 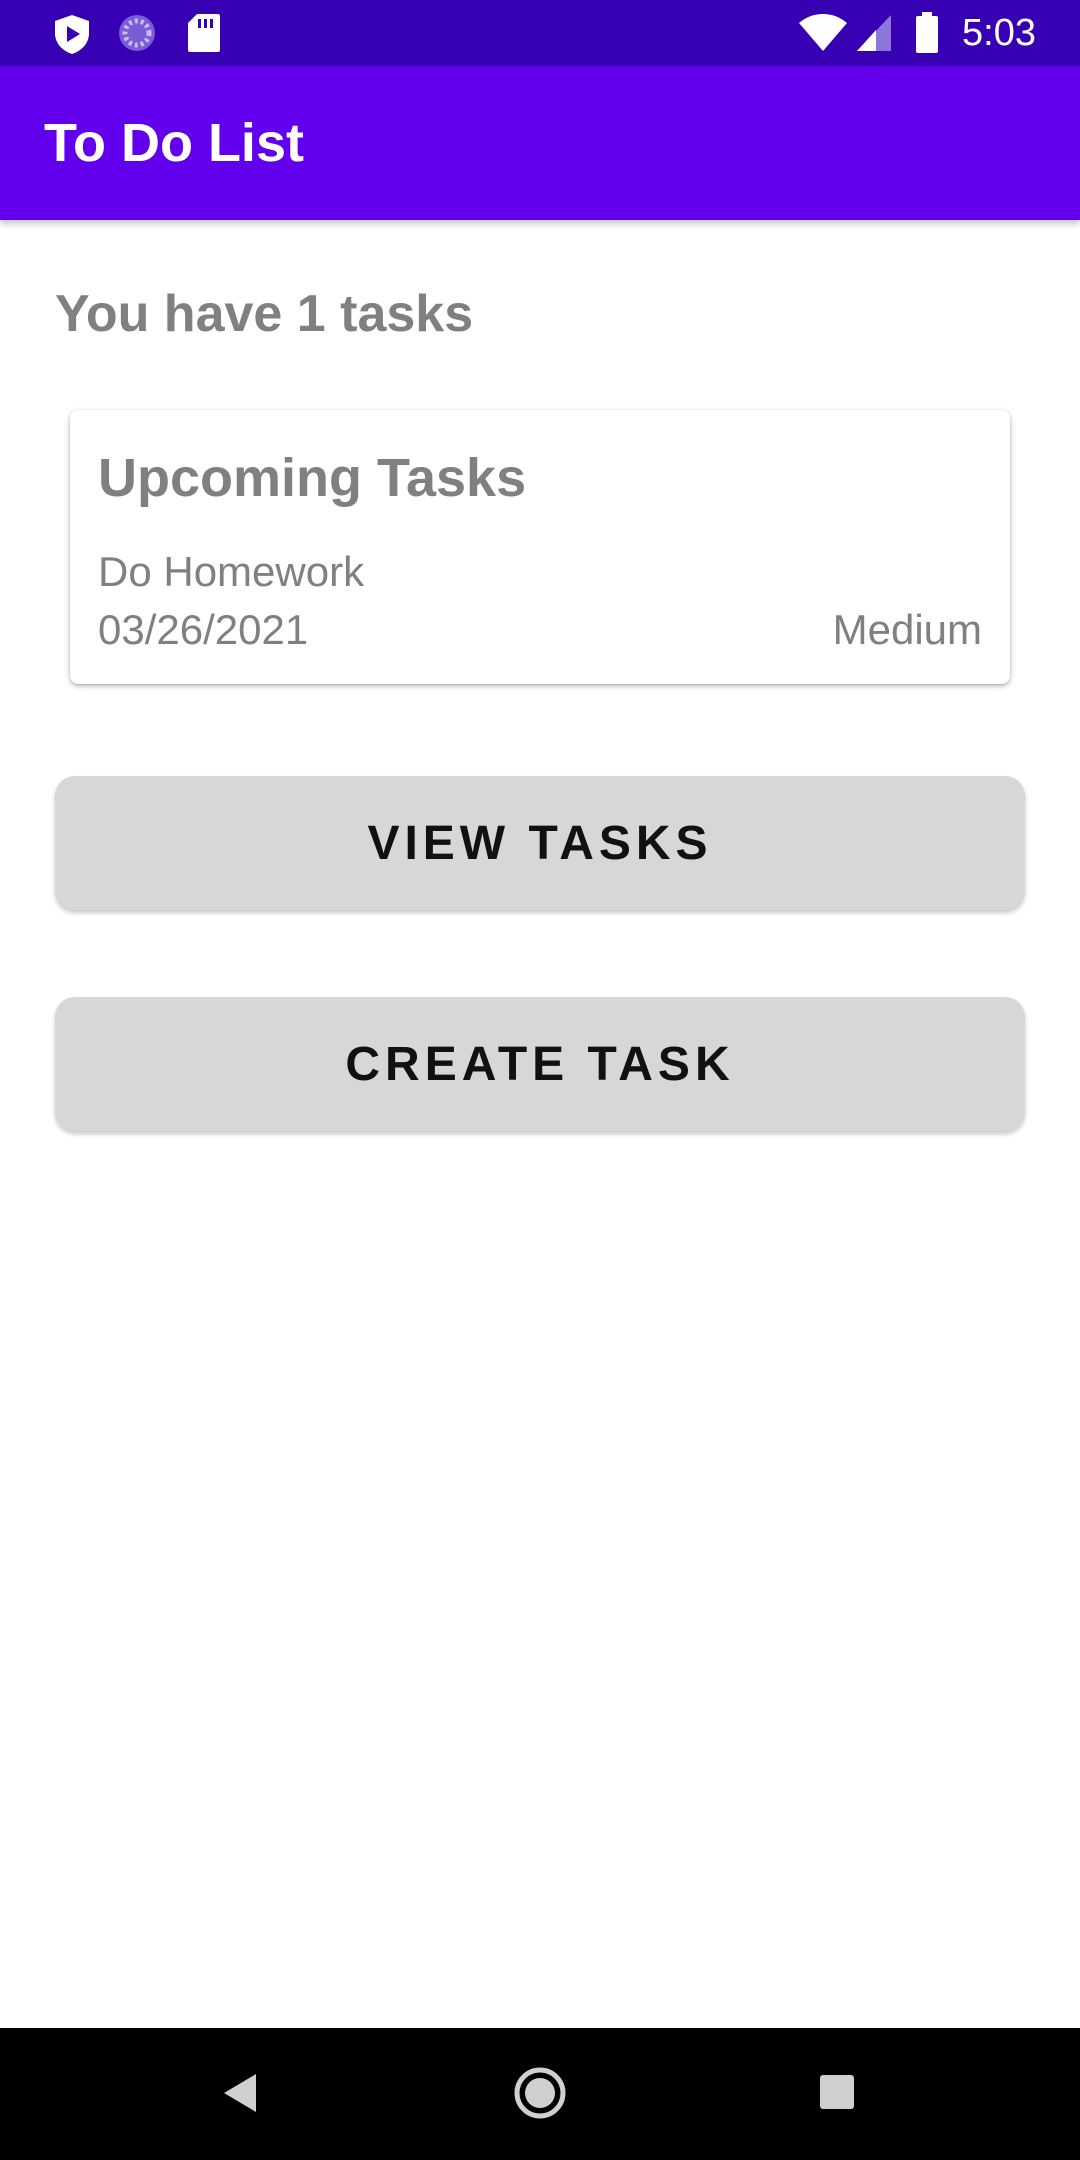 I want to click on app-bar: To Do List, so click(x=540, y=143).